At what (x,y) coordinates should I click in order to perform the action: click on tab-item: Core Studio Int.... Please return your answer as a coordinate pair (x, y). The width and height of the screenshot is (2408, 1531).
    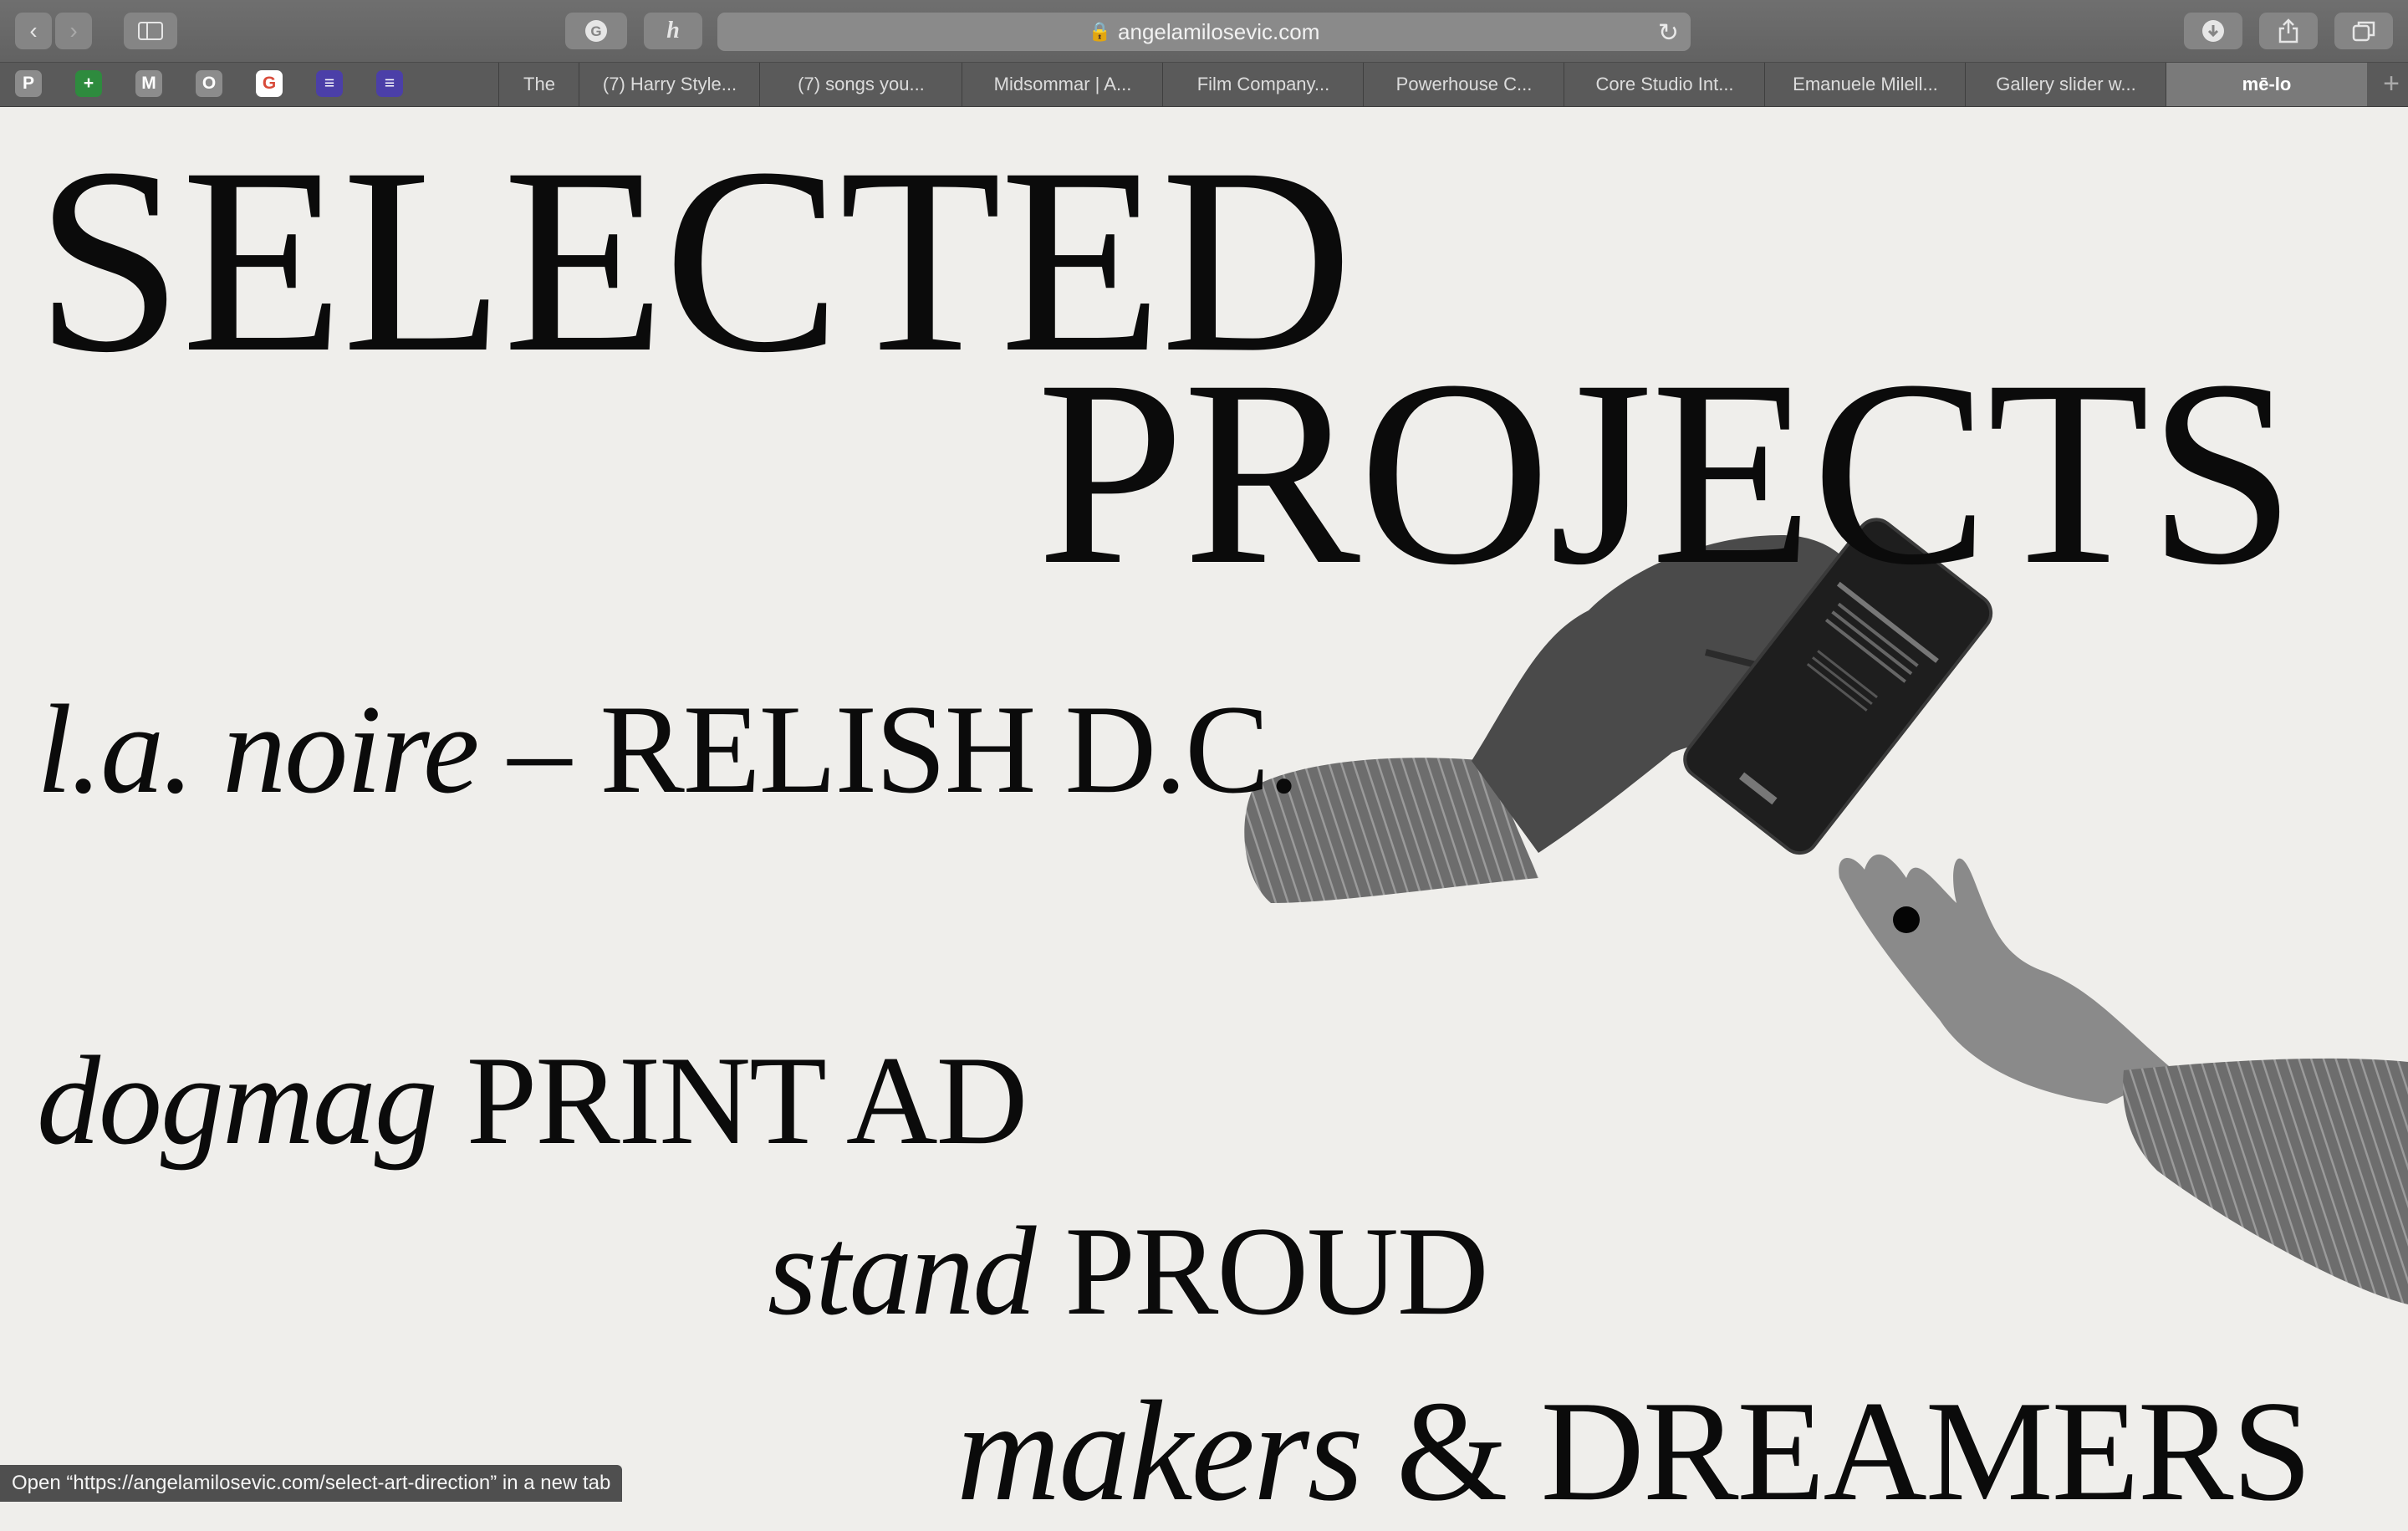
    Looking at the image, I should click on (1664, 84).